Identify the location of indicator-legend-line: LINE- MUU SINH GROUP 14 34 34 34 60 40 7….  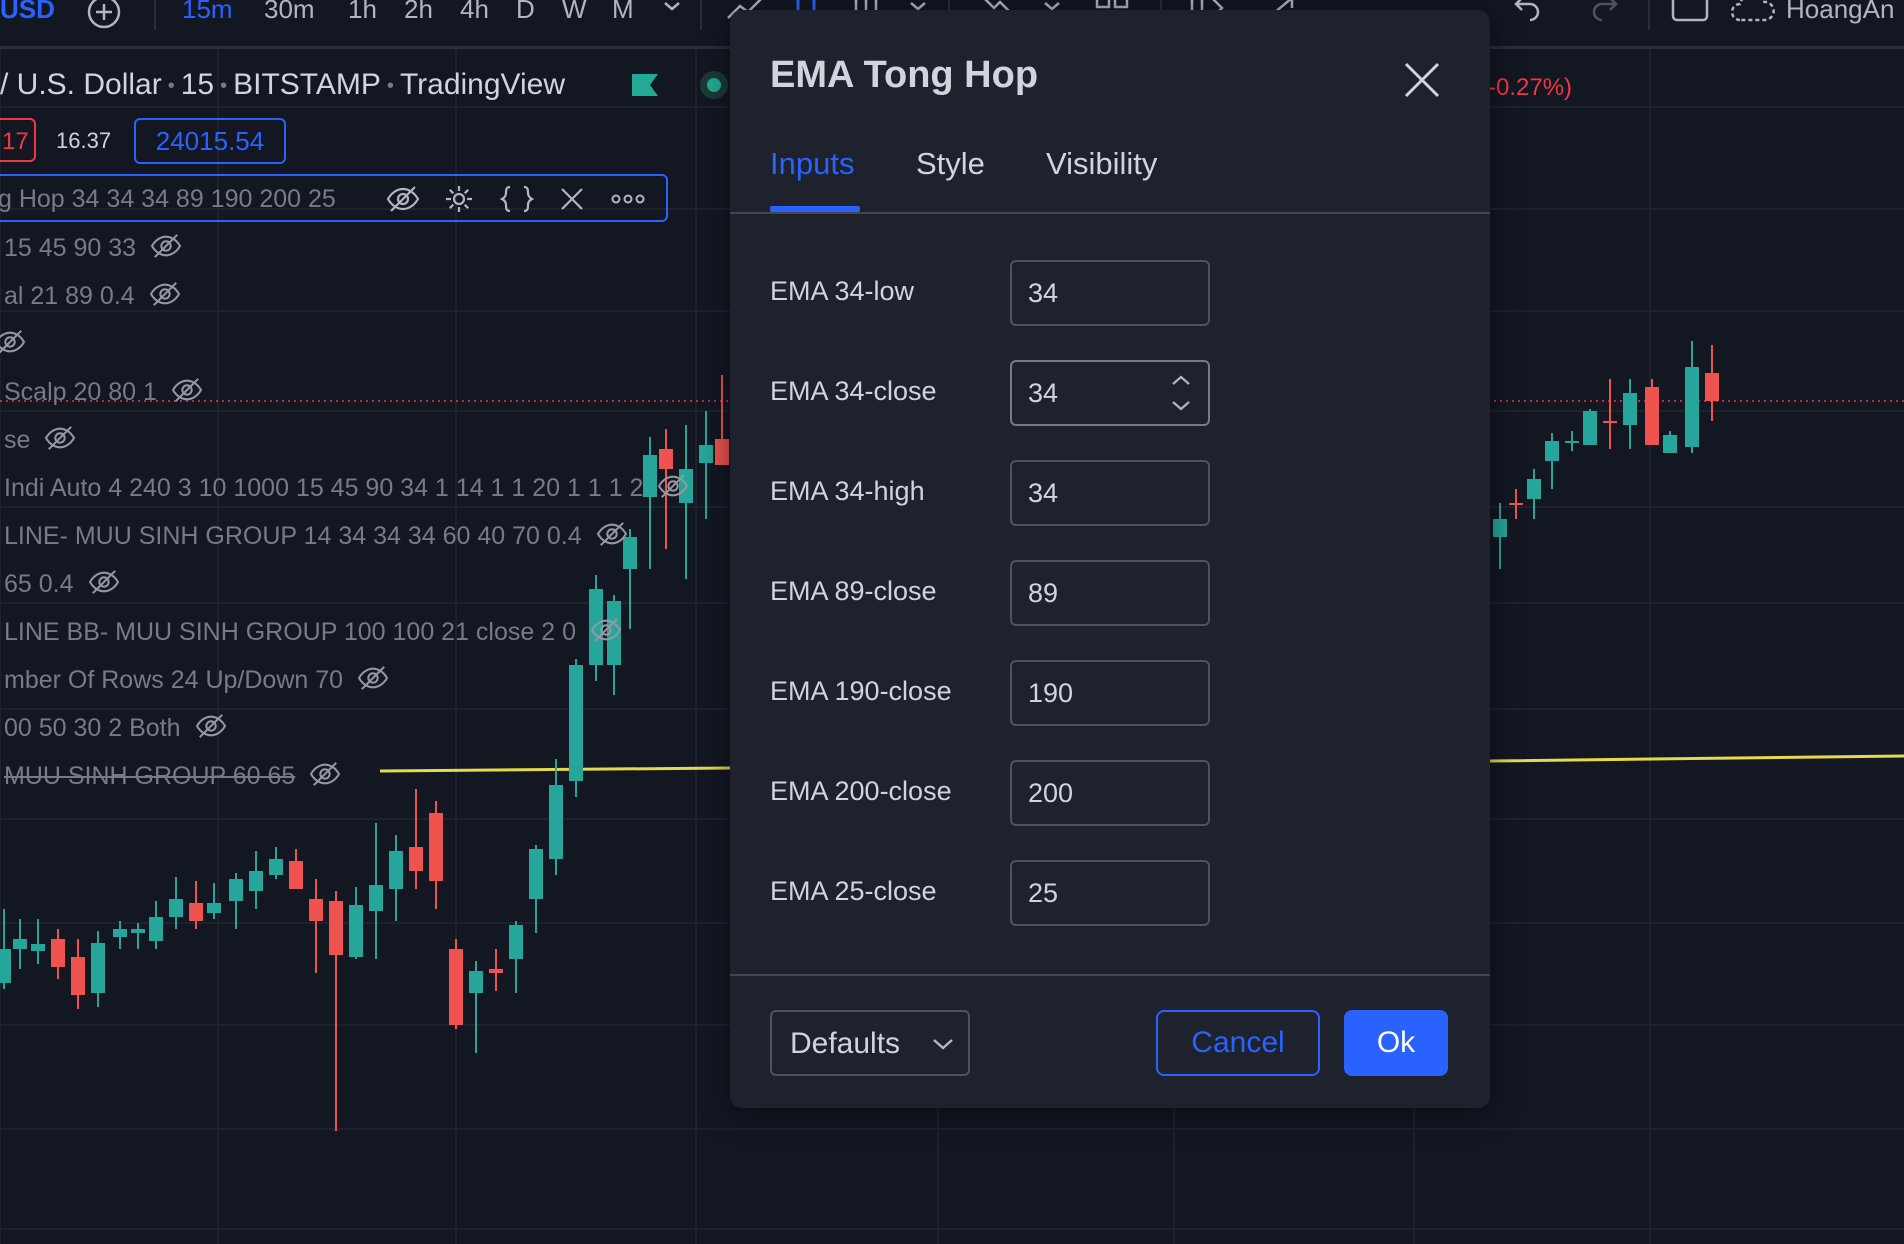
(316, 537).